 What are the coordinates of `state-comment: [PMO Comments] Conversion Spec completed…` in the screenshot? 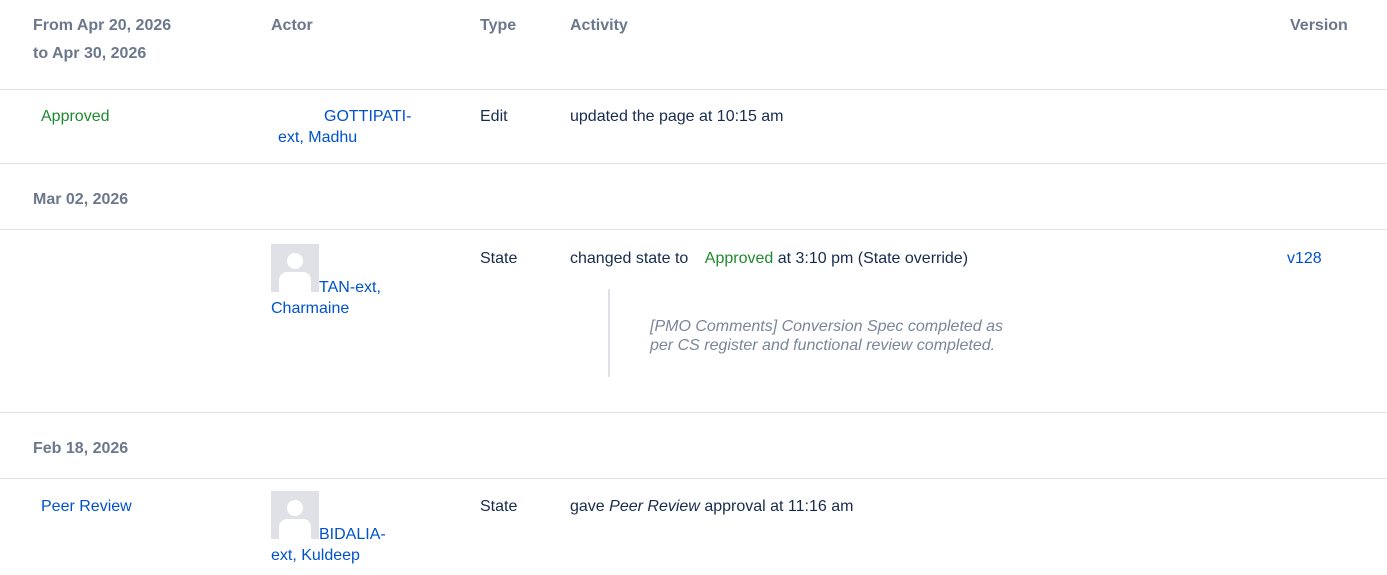 It's located at (889, 333).